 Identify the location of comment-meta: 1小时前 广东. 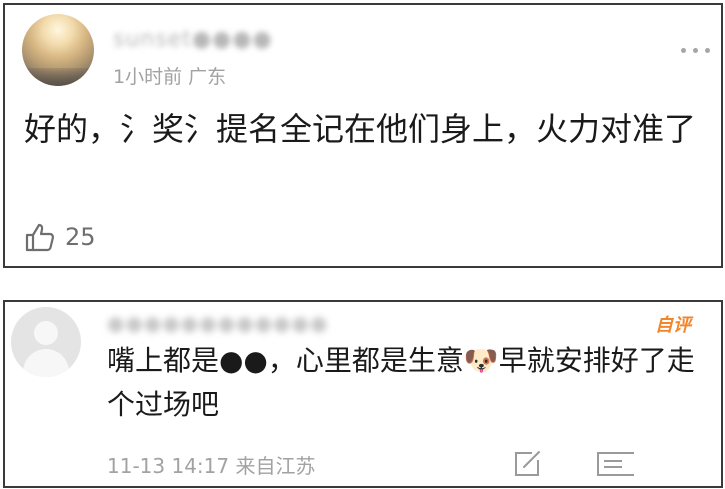
(170, 77).